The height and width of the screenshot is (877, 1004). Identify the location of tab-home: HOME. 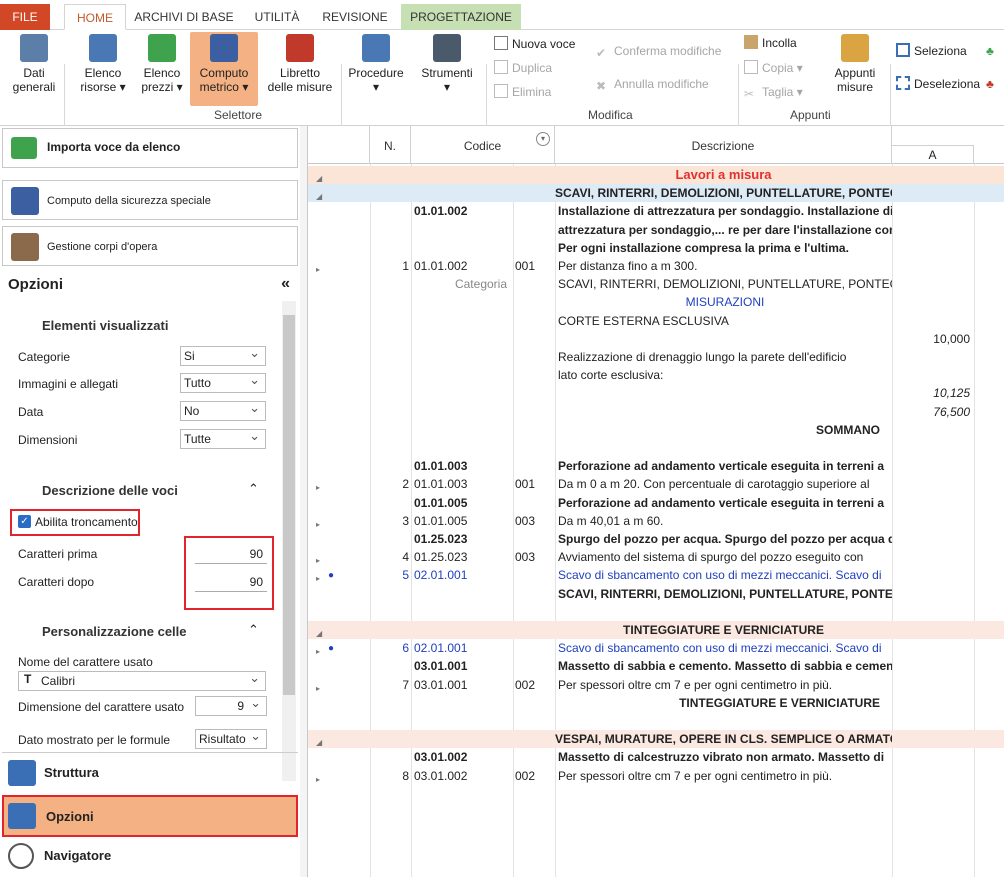
(95, 17).